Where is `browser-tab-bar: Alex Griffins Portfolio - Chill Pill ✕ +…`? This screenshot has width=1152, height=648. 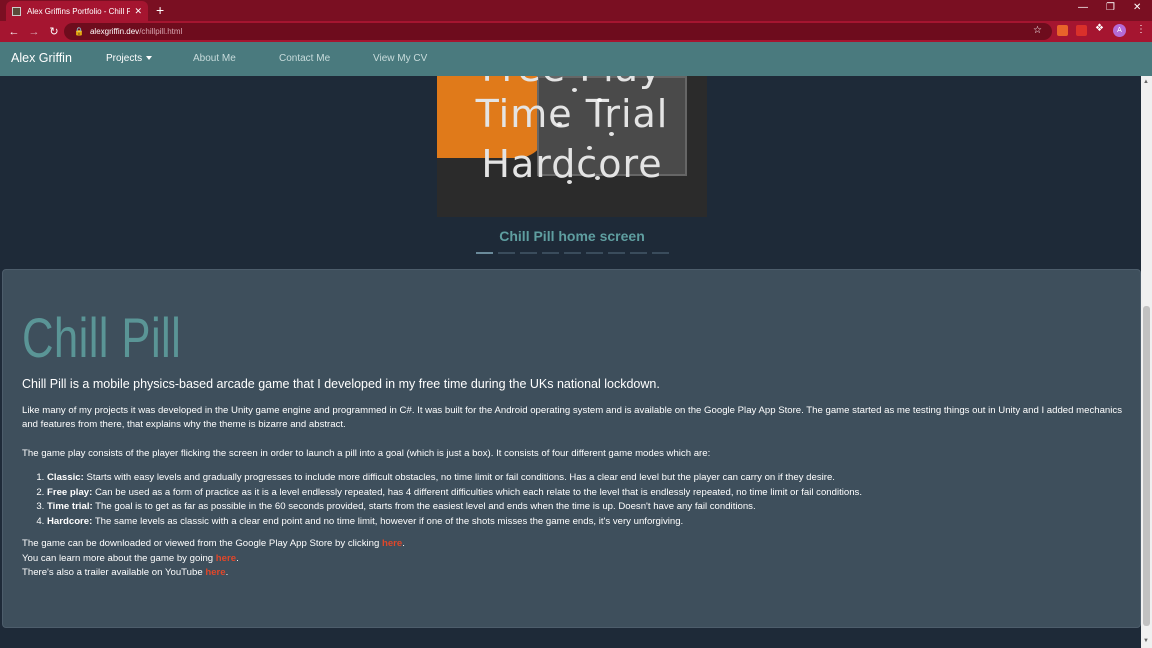
browser-tab-bar: Alex Griffins Portfolio - Chill Pill ✕ +… is located at coordinates (576, 10).